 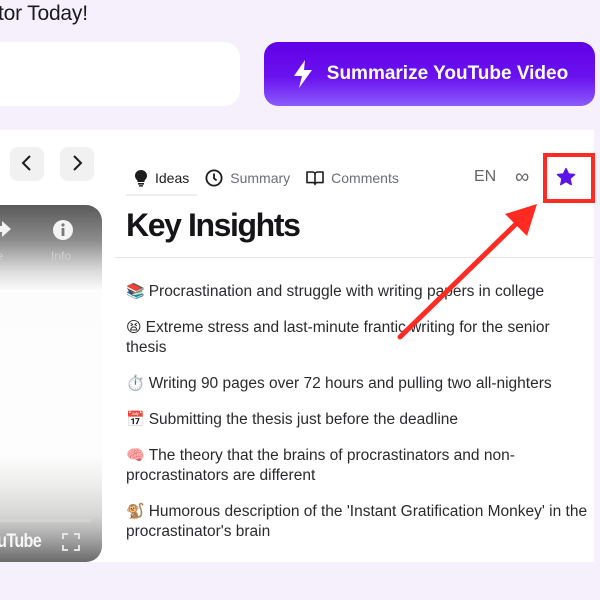 What do you see at coordinates (522, 177) in the screenshot?
I see `infinity-icon: ∞` at bounding box center [522, 177].